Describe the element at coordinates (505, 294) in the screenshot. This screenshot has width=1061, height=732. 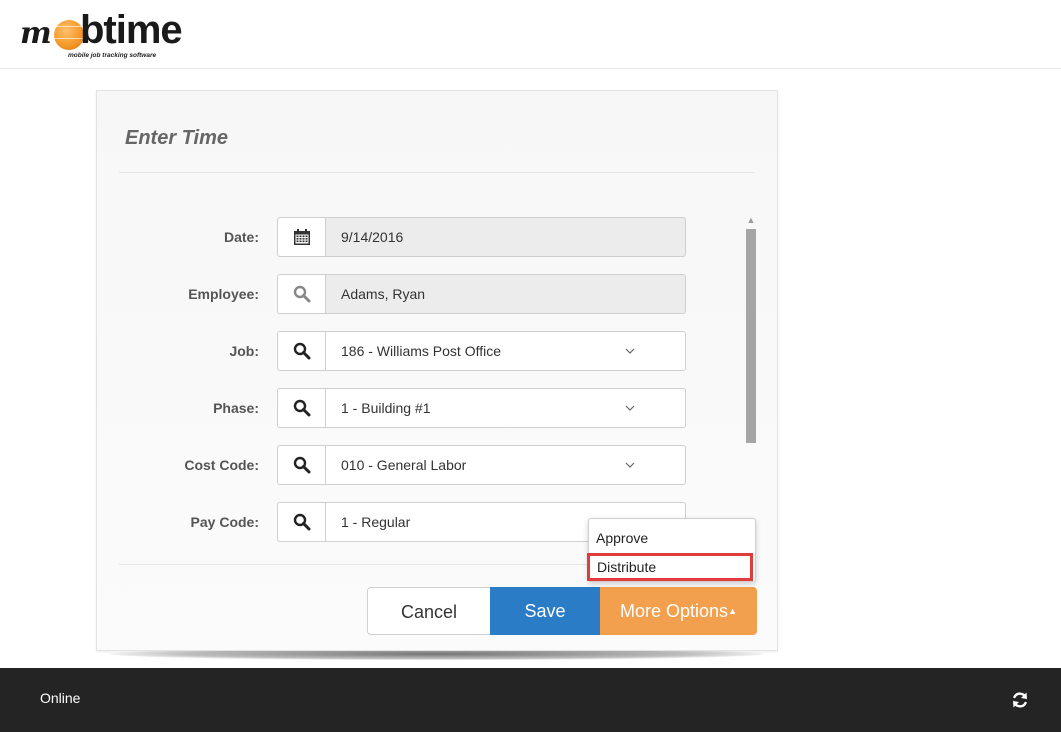
I see `employee-field: Adams, Ryan` at that location.